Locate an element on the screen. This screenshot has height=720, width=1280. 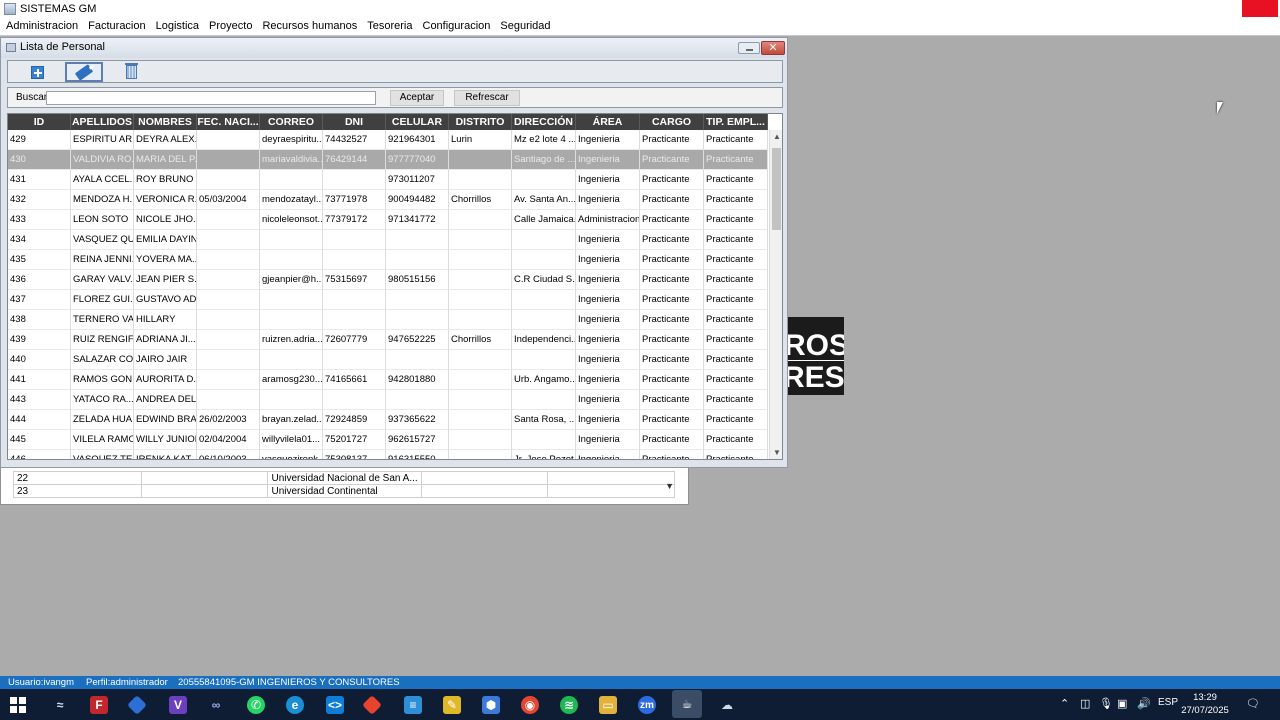
column-header: CELULAR is located at coordinates (417, 122).